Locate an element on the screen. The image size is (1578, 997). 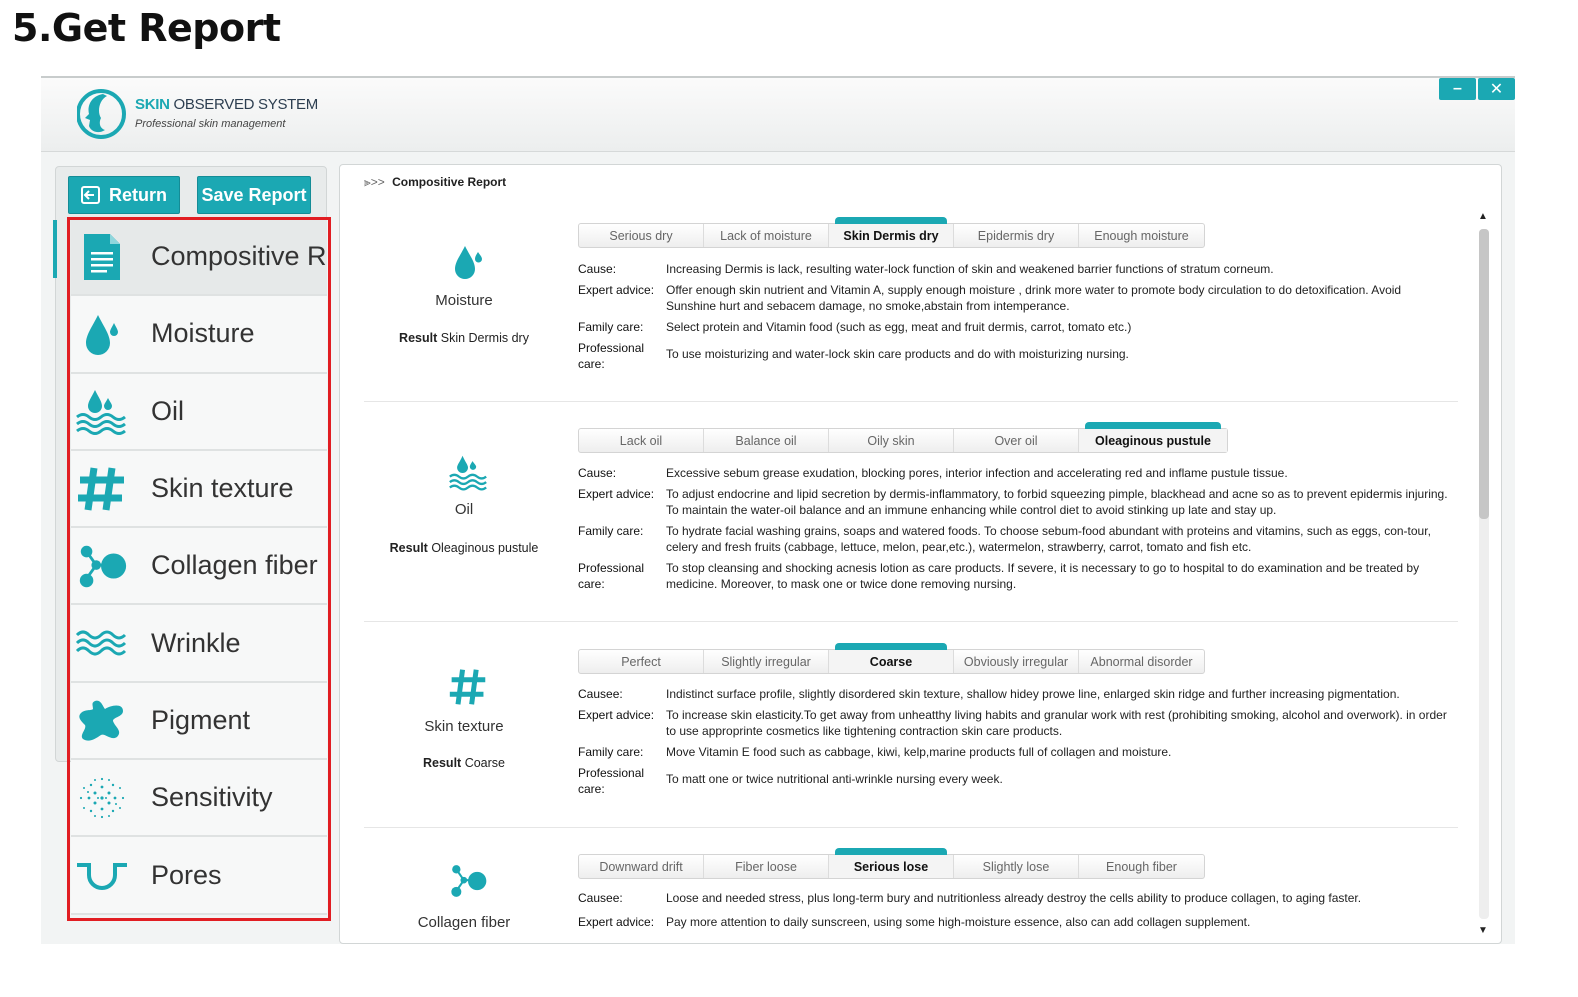
scroll-track is located at coordinates (1484, 574).